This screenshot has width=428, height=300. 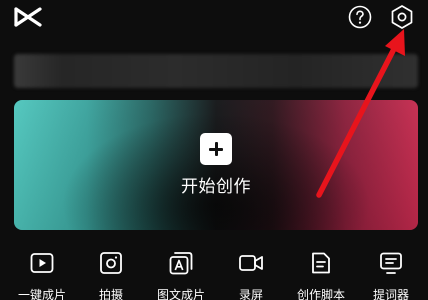 I want to click on tool-image-text-video: 图文成片, so click(x=181, y=275).